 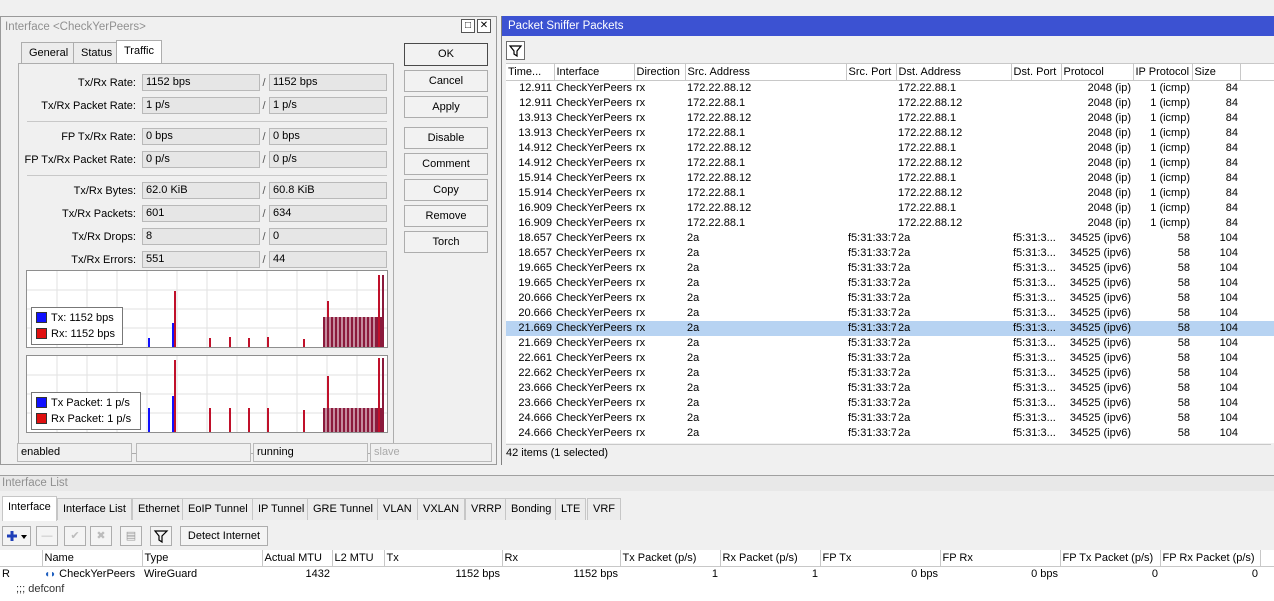 I want to click on col-fp-rx: FP Rx, so click(x=1000, y=558).